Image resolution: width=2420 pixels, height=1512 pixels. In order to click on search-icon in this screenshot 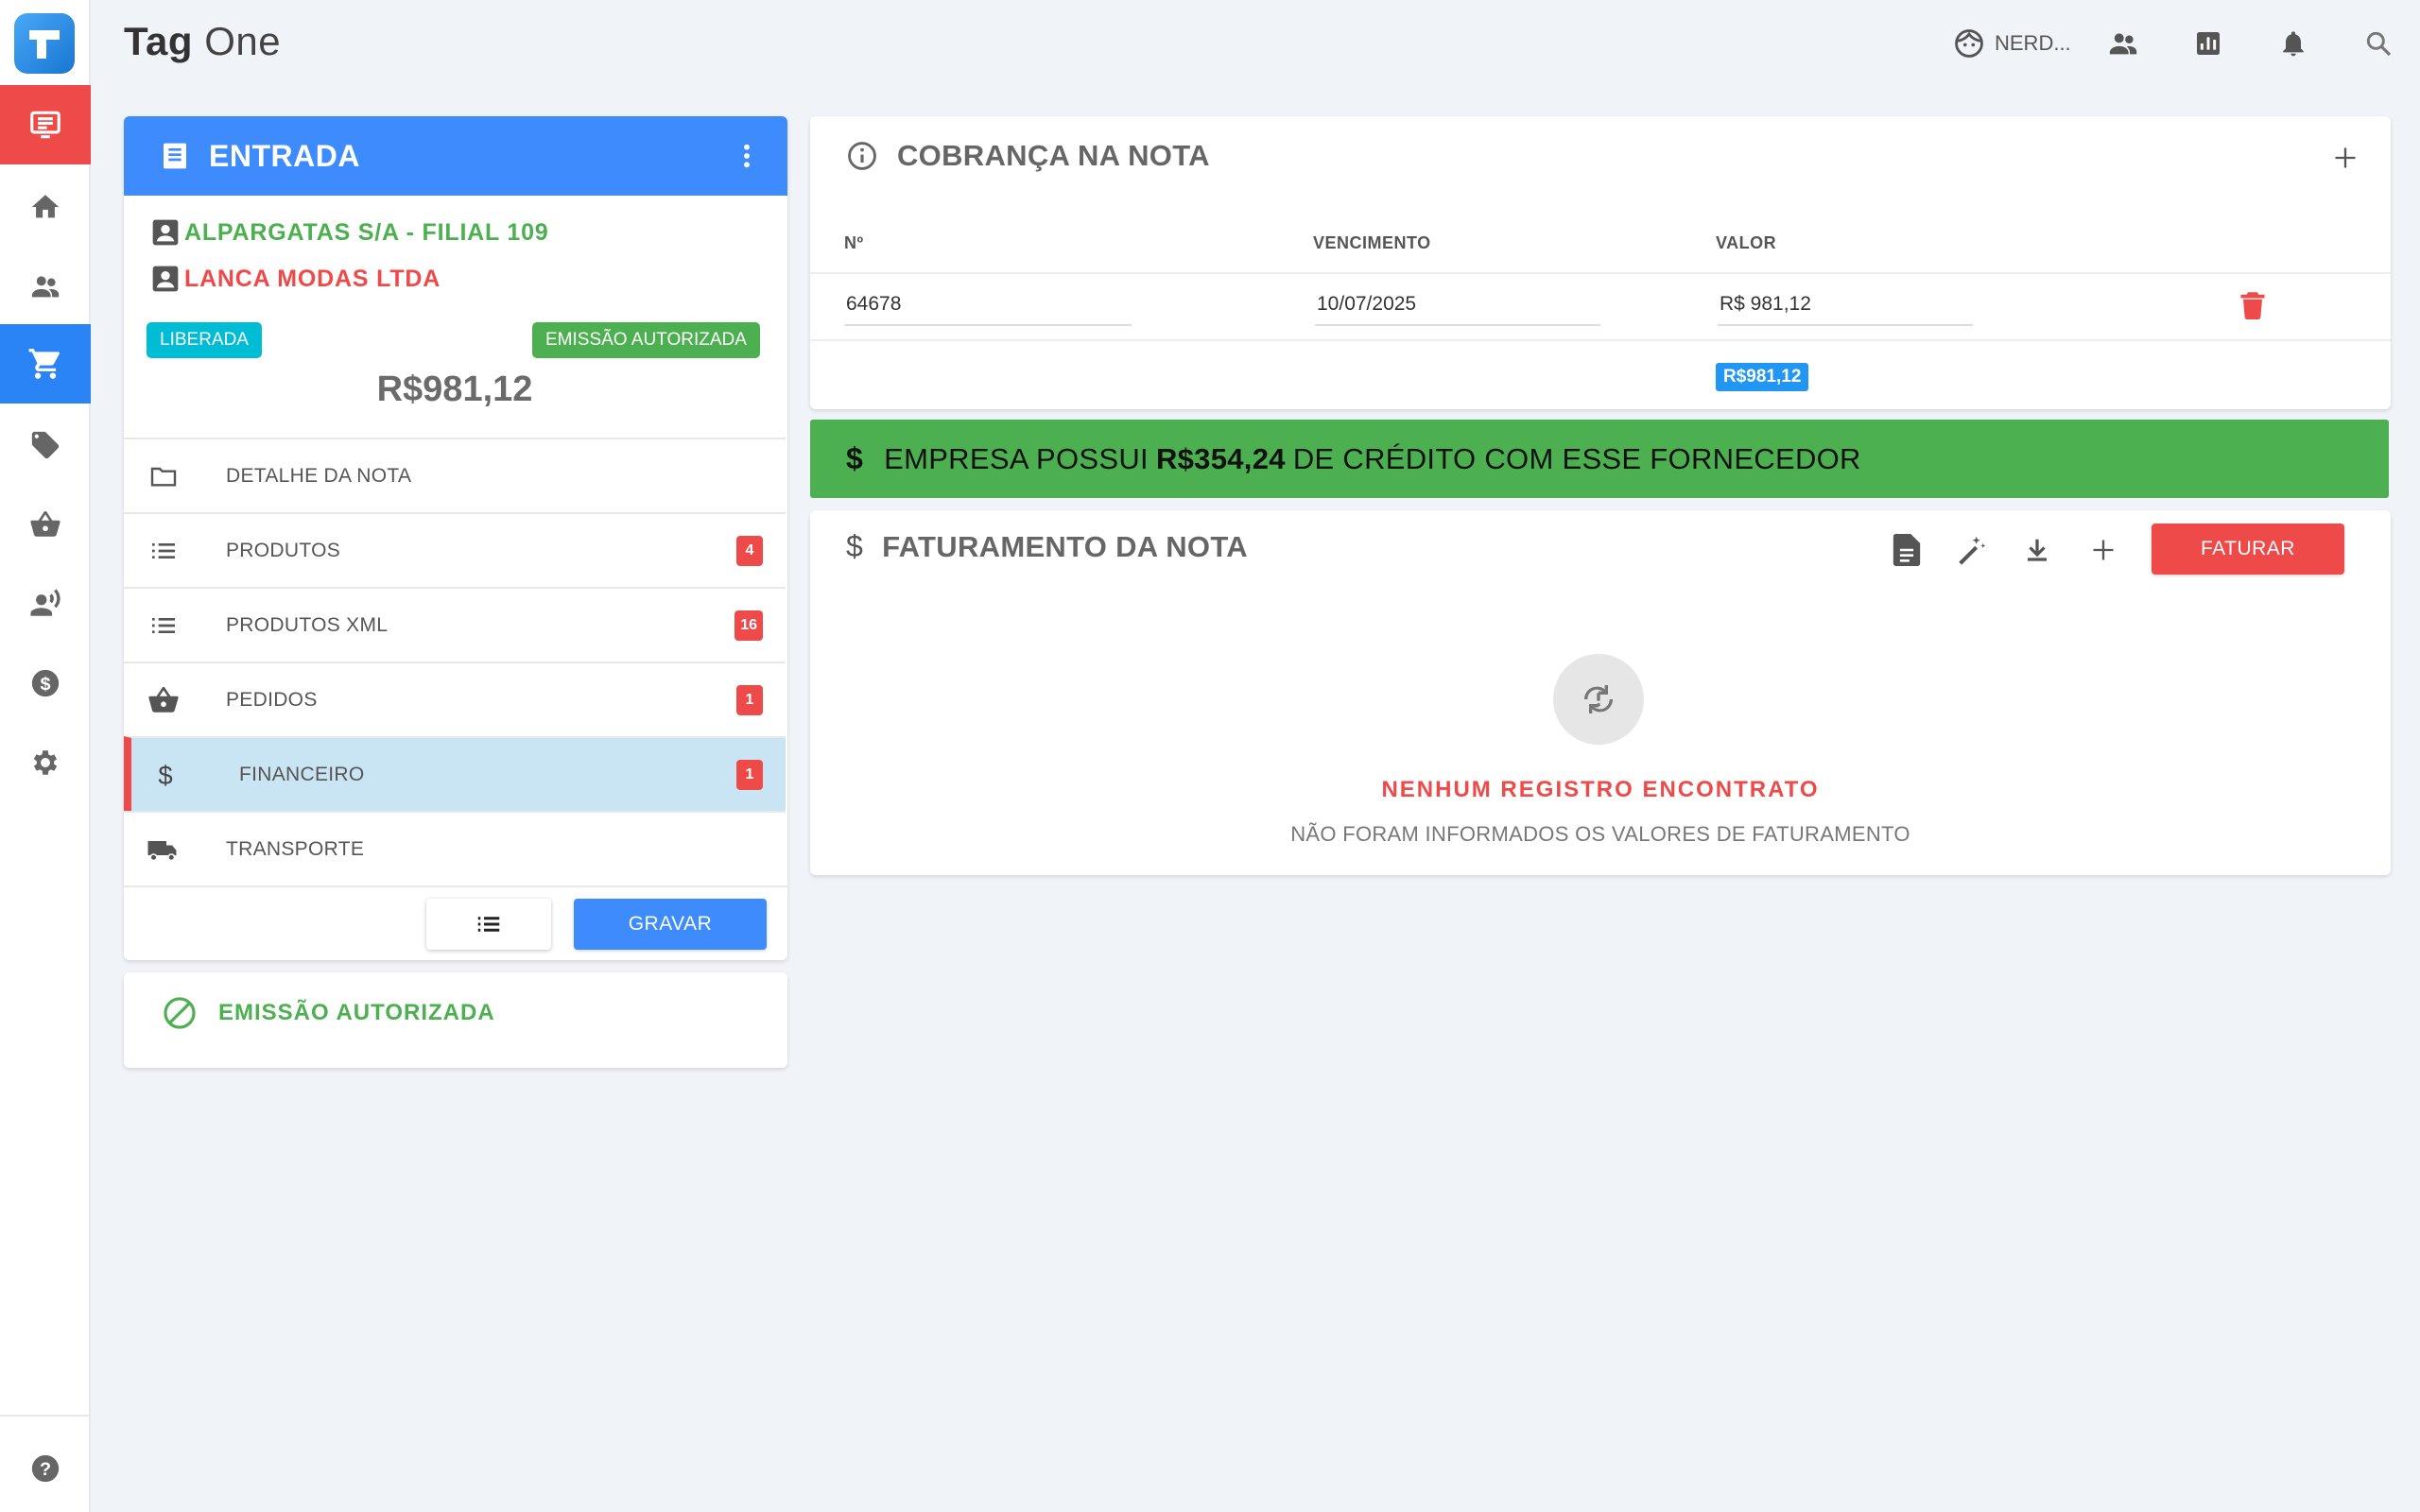, I will do `click(2379, 44)`.